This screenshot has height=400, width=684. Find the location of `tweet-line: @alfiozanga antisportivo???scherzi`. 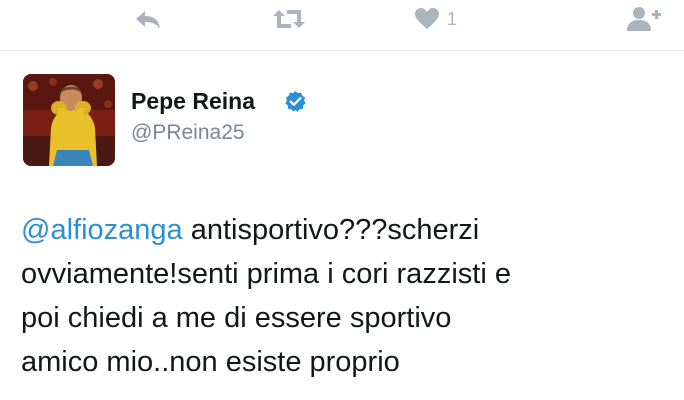

tweet-line: @alfiozanga antisportivo???scherzi is located at coordinates (346, 230).